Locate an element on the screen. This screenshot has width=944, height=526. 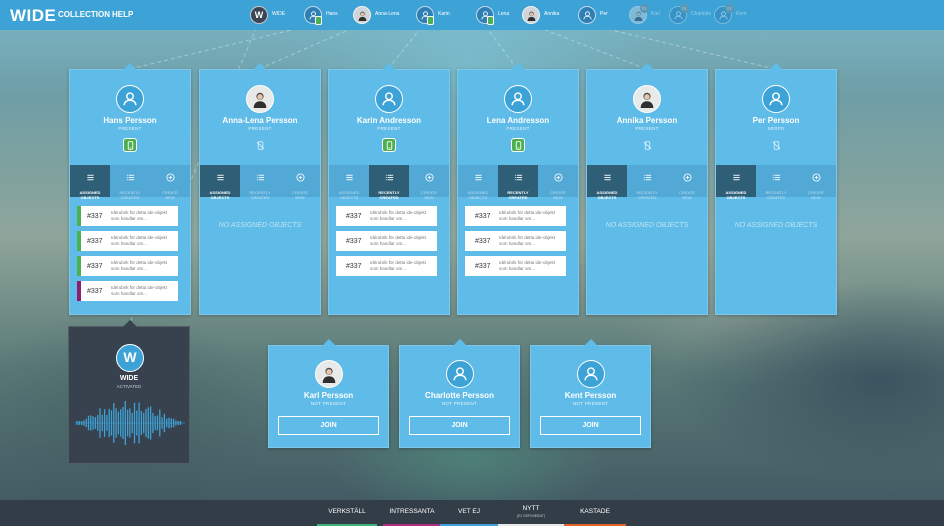
wide-logo: WIDE is located at coordinates (33, 16).